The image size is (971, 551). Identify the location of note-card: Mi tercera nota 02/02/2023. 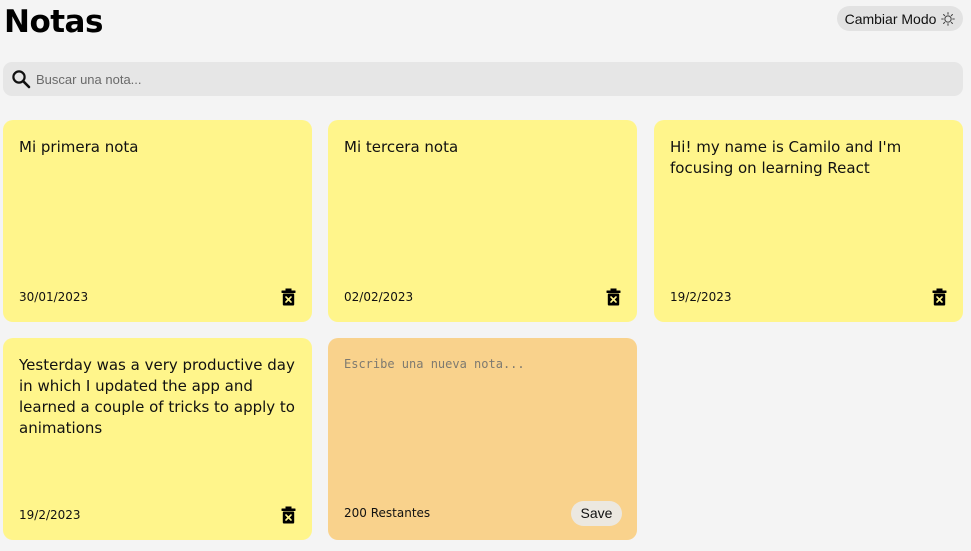
(482, 221).